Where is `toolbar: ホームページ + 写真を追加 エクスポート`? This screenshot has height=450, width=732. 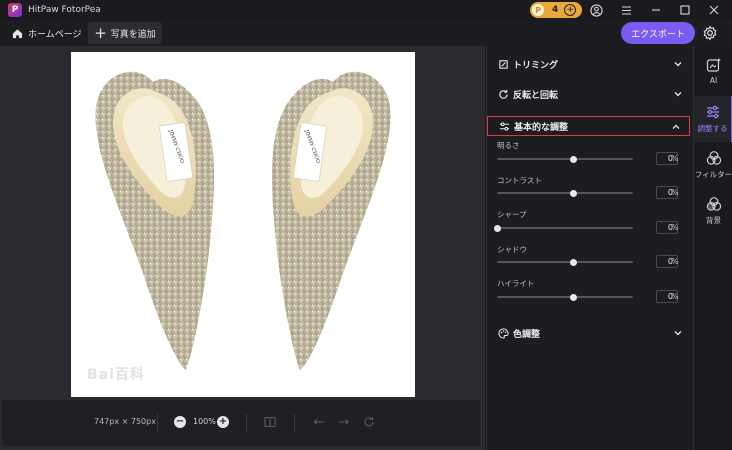 toolbar: ホームページ + 写真を追加 エクスポート is located at coordinates (366, 33).